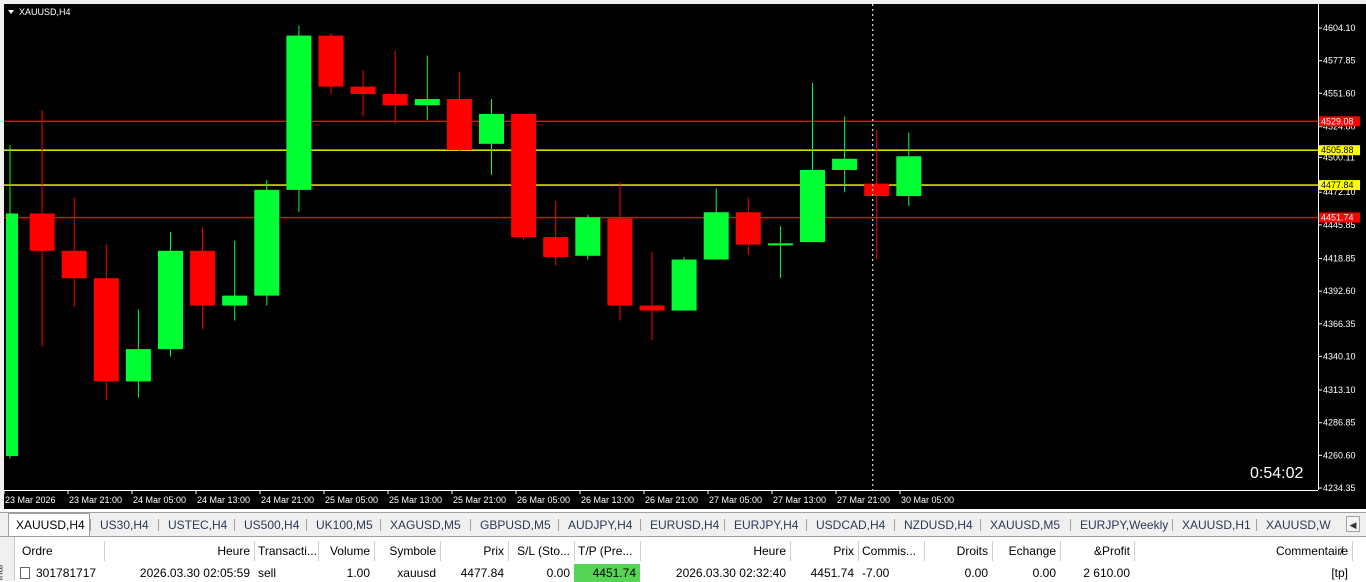 The width and height of the screenshot is (1366, 582). Describe the element at coordinates (1339, 390) in the screenshot. I see `price-tick-label: 4313.10` at that location.